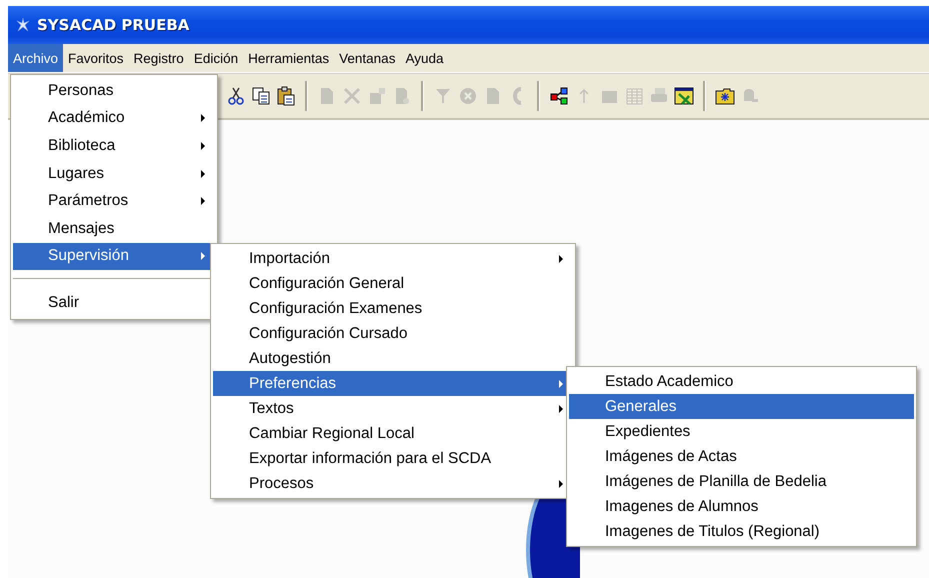 Image resolution: width=929 pixels, height=578 pixels. Describe the element at coordinates (741, 531) in the screenshot. I see `menu-item: Imagenes de Titulos (Regional)` at that location.